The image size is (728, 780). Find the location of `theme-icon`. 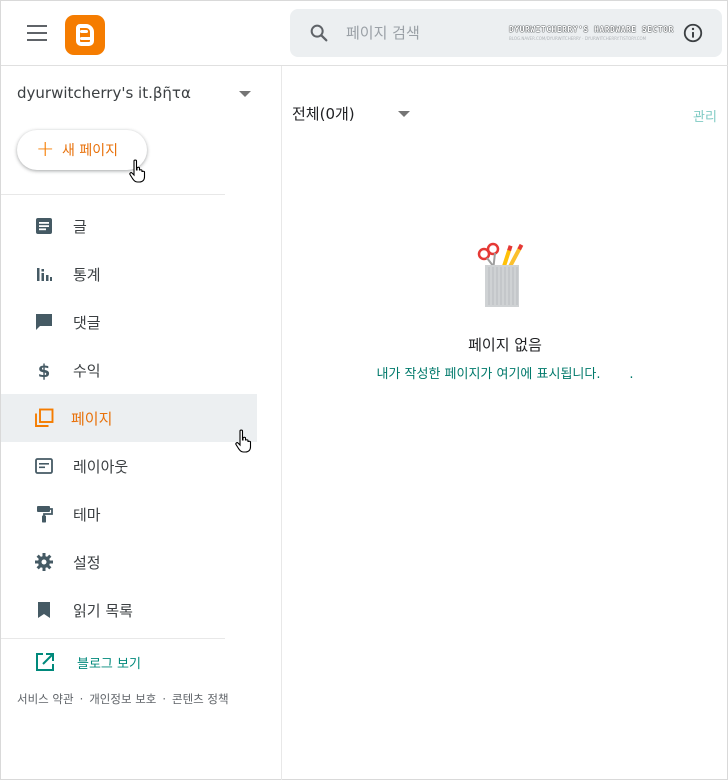

theme-icon is located at coordinates (45, 514).